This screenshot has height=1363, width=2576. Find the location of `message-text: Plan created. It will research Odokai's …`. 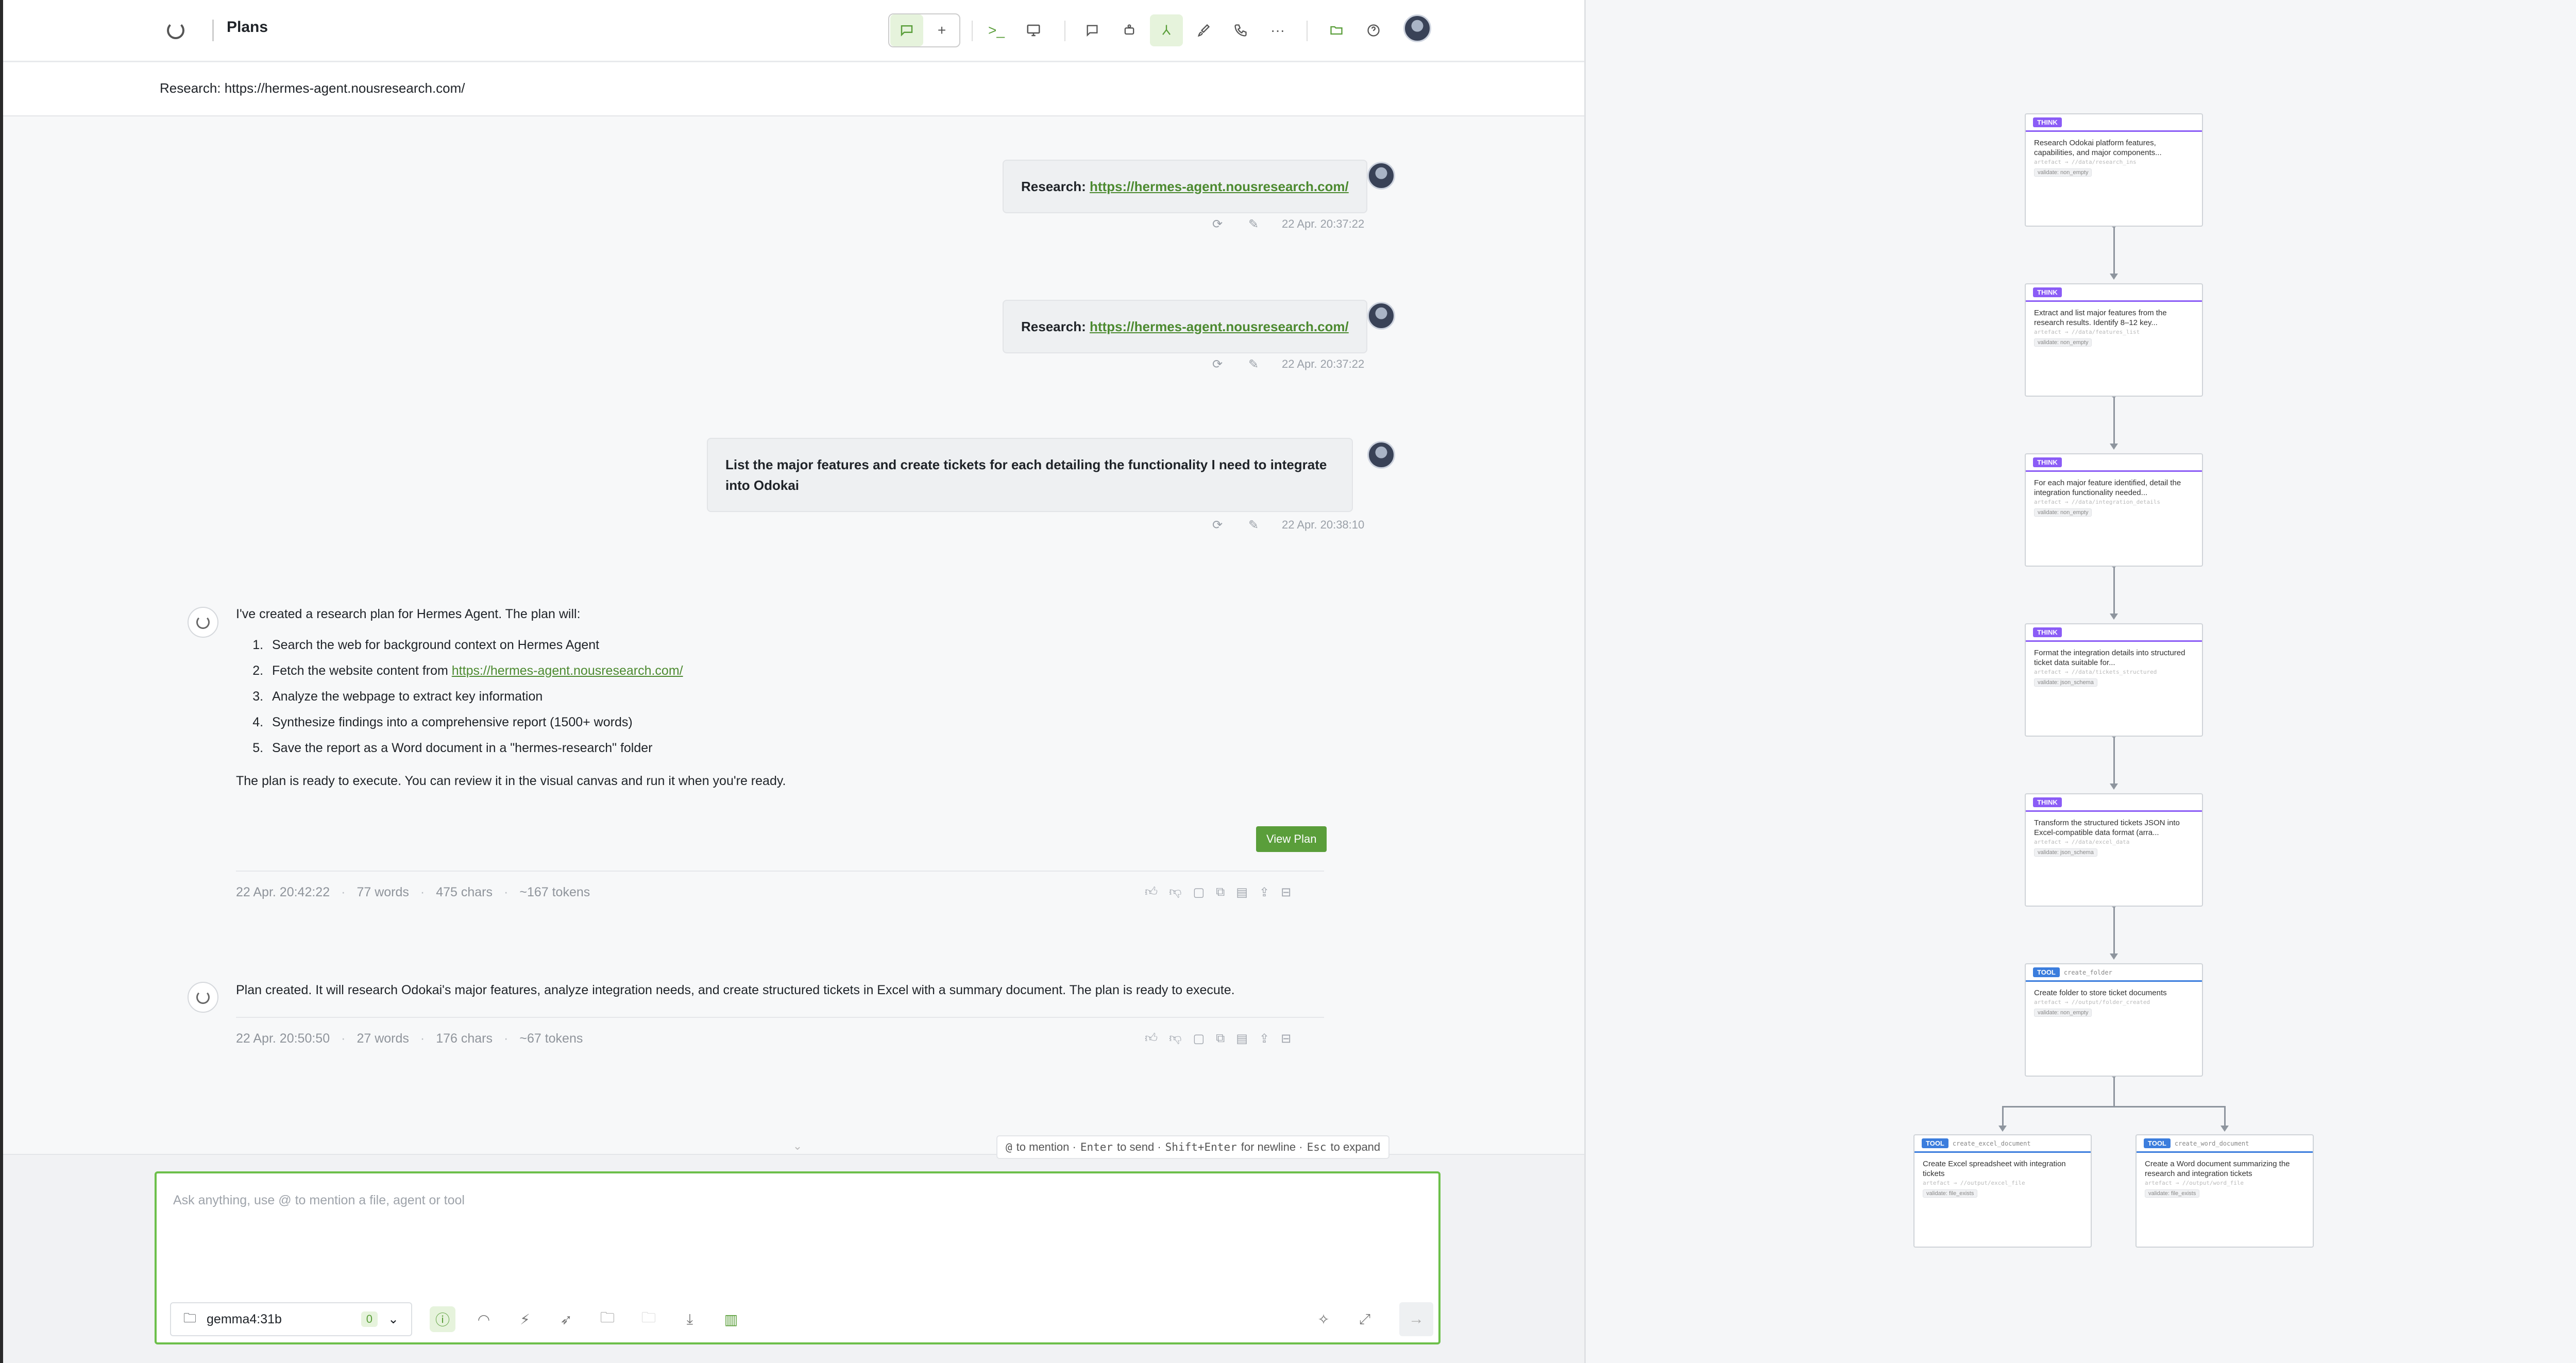

message-text: Plan created. It will research Odokai's … is located at coordinates (735, 990).